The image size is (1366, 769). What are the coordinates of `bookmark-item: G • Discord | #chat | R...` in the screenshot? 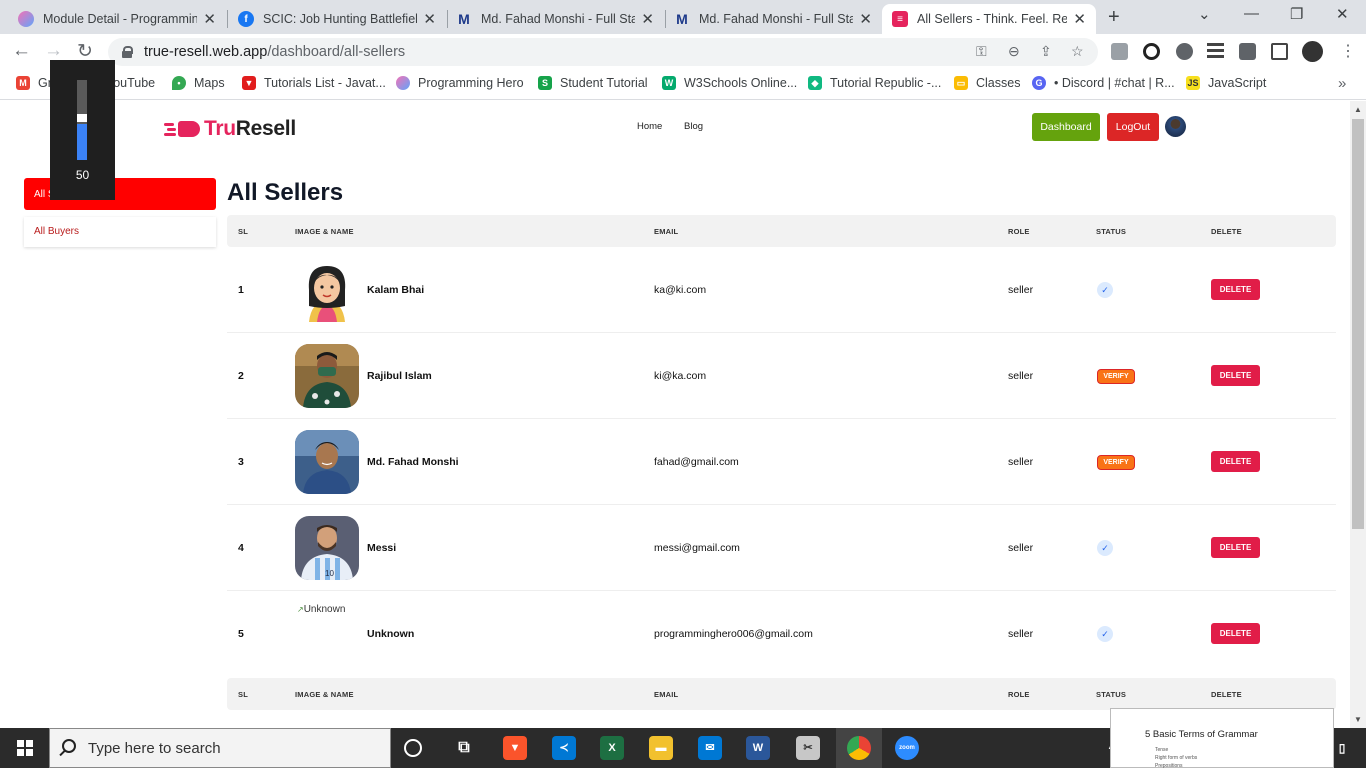 It's located at (1103, 83).